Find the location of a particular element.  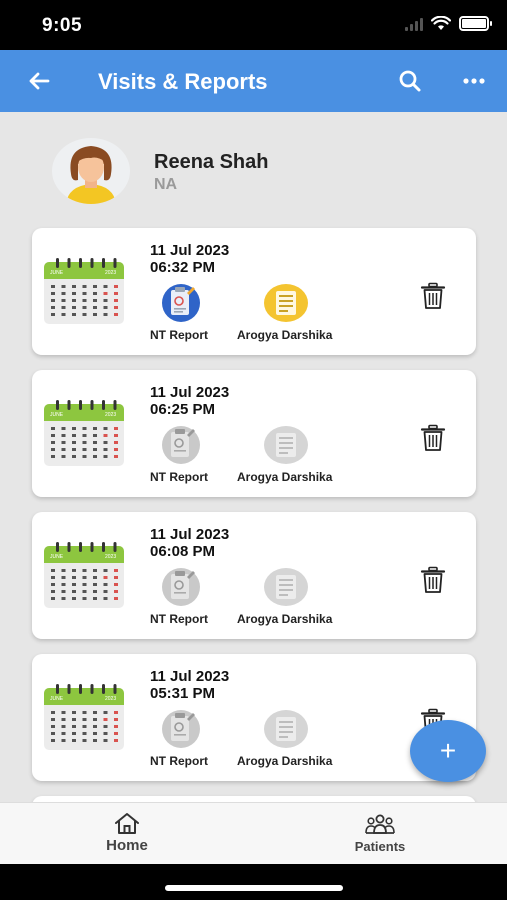

status-time: 9:05 is located at coordinates (62, 25).